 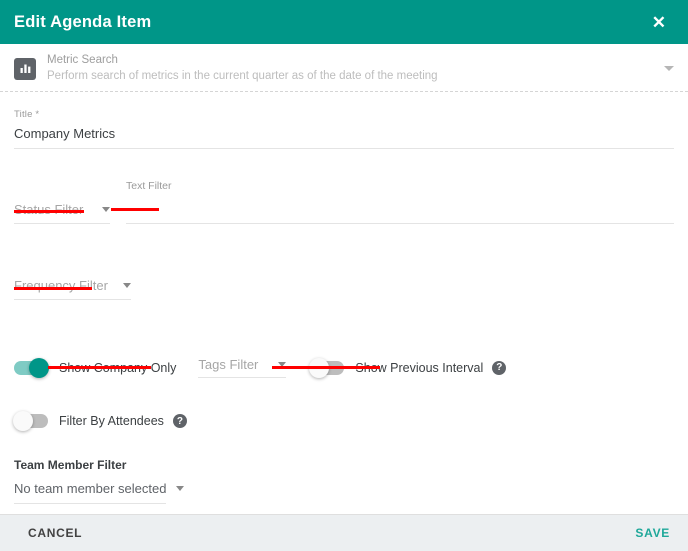 I want to click on dialog-header: Edit Agenda Item ✕, so click(x=344, y=22).